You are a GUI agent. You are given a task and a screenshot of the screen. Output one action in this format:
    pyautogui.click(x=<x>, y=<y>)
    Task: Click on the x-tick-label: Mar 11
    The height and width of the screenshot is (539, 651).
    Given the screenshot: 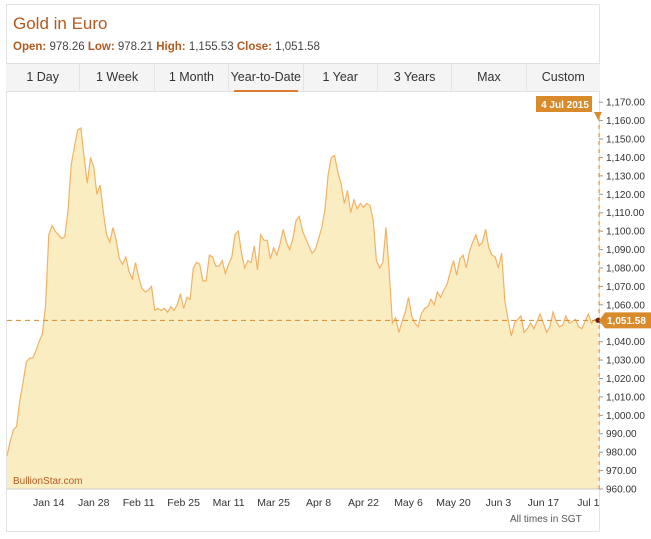 What is the action you would take?
    pyautogui.click(x=229, y=503)
    